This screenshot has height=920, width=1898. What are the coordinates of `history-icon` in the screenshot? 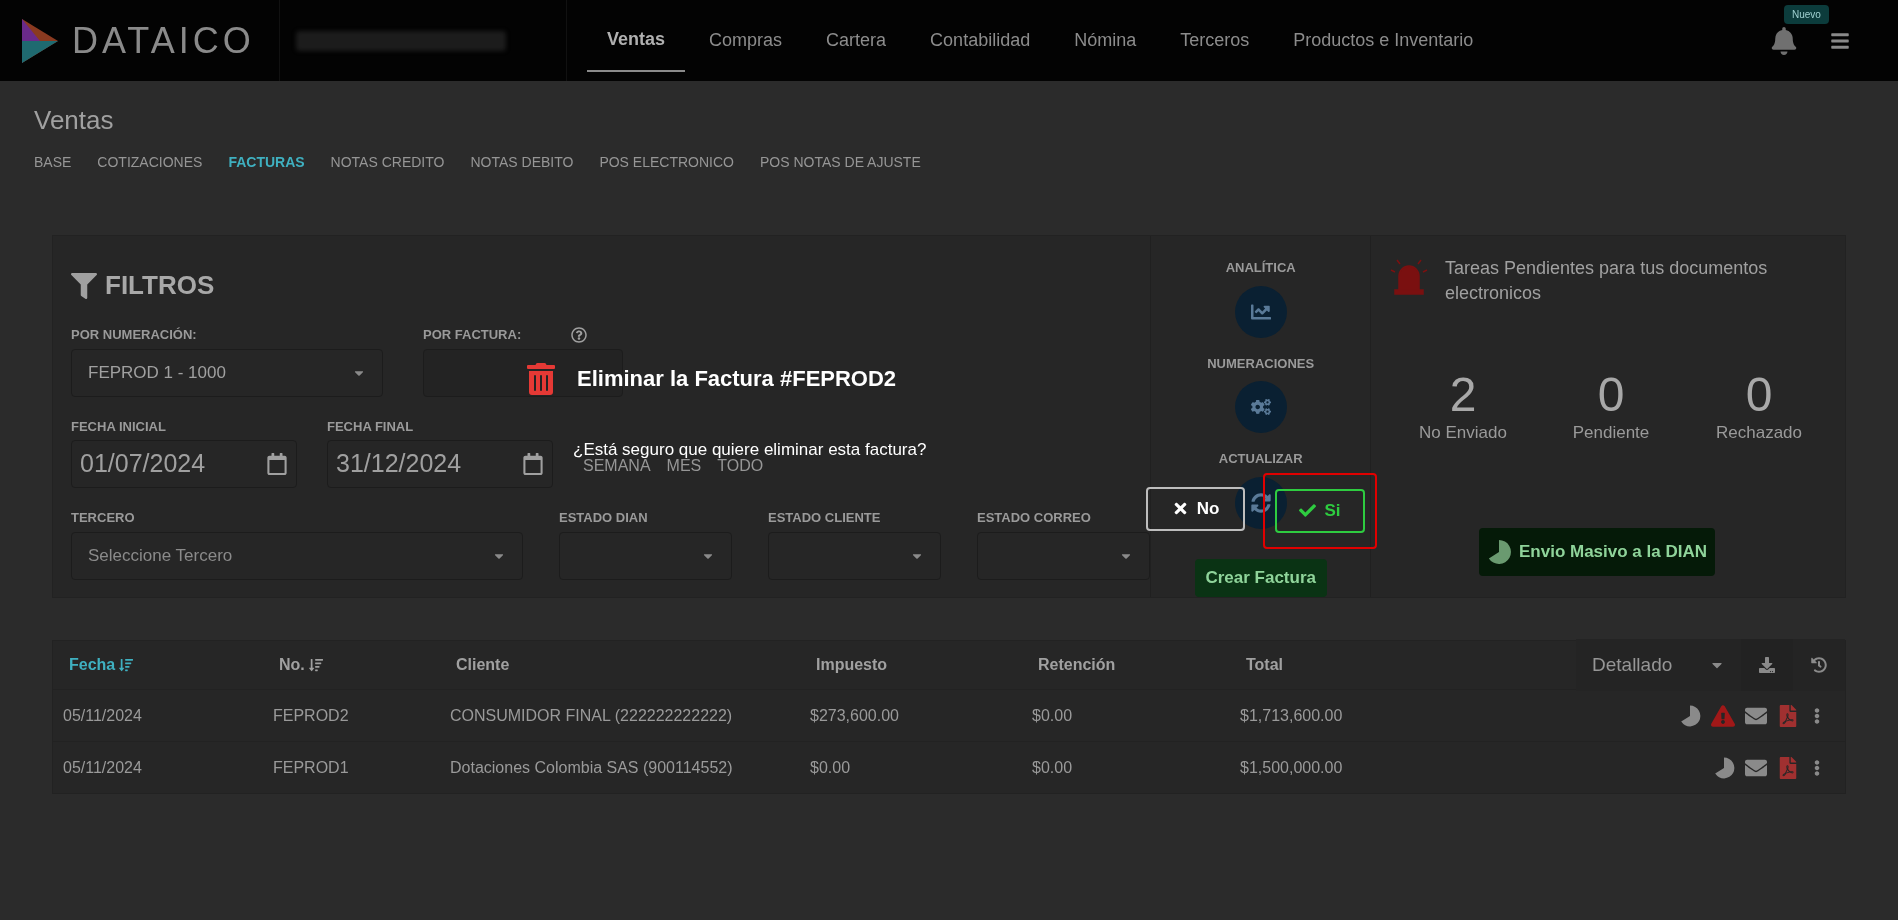 It's located at (1819, 665).